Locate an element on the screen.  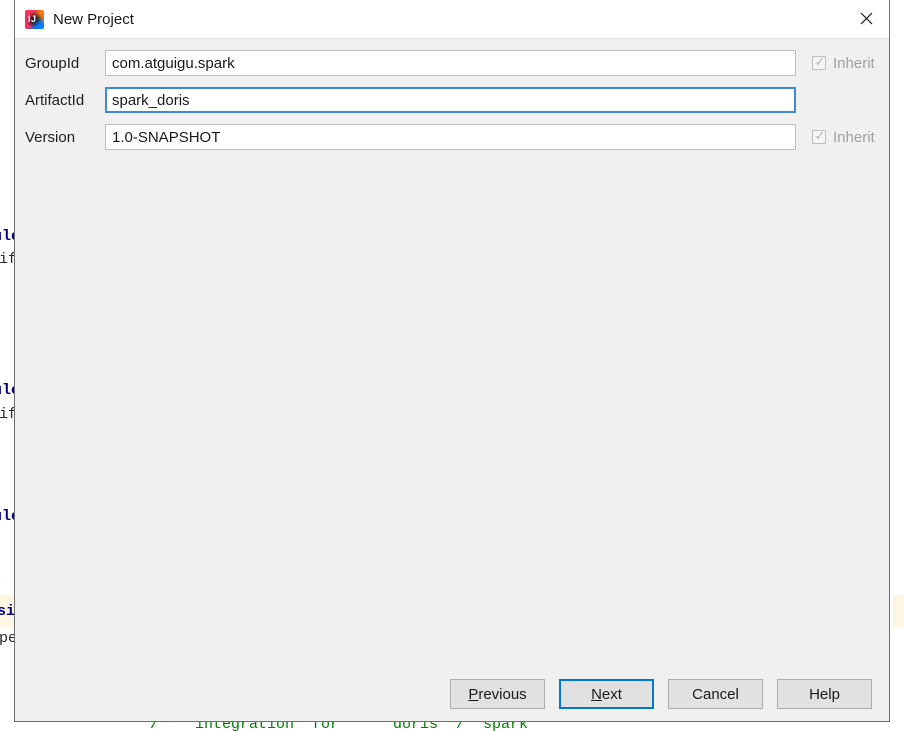
groupid-label: GroupId is located at coordinates (52, 63).